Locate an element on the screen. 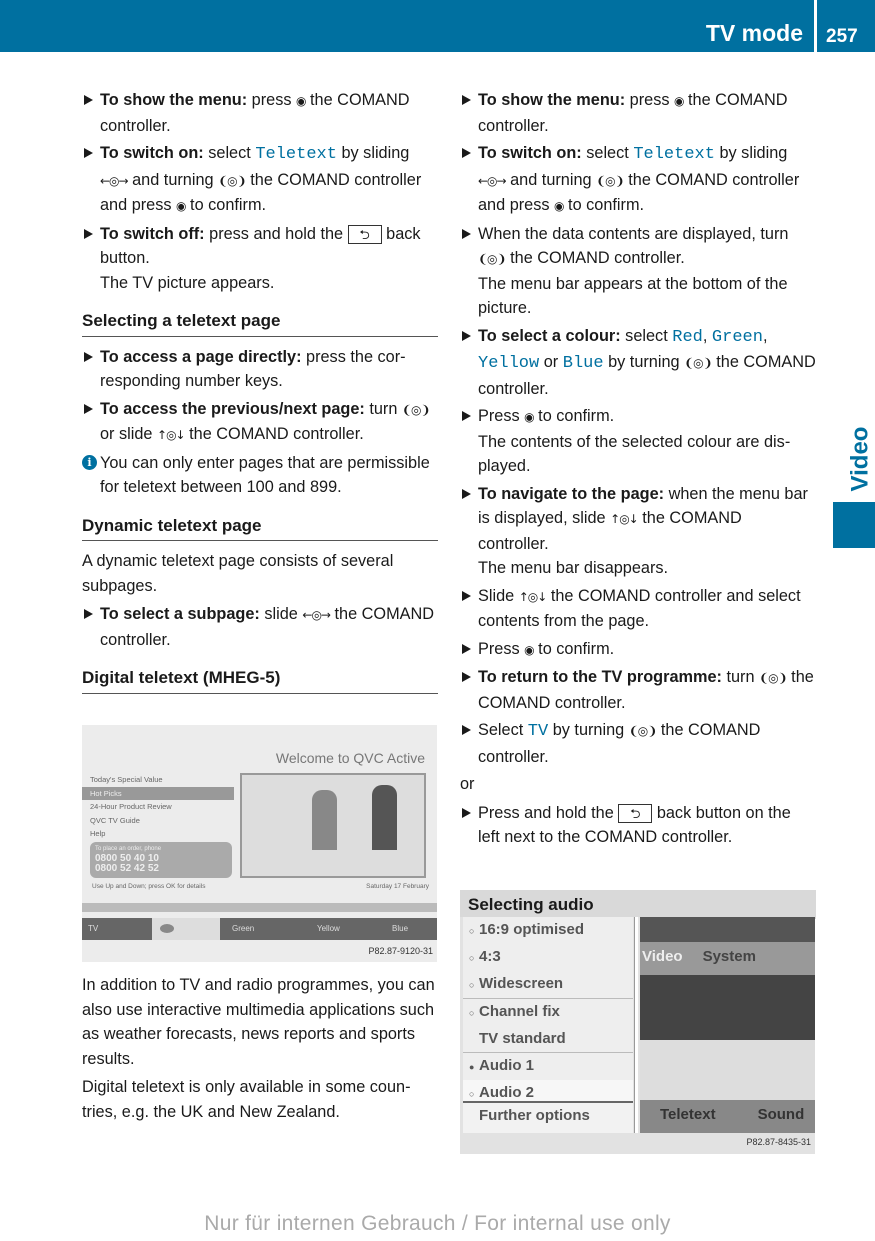  hint-text: Use Up and Down; press OK for details is located at coordinates (149, 886).